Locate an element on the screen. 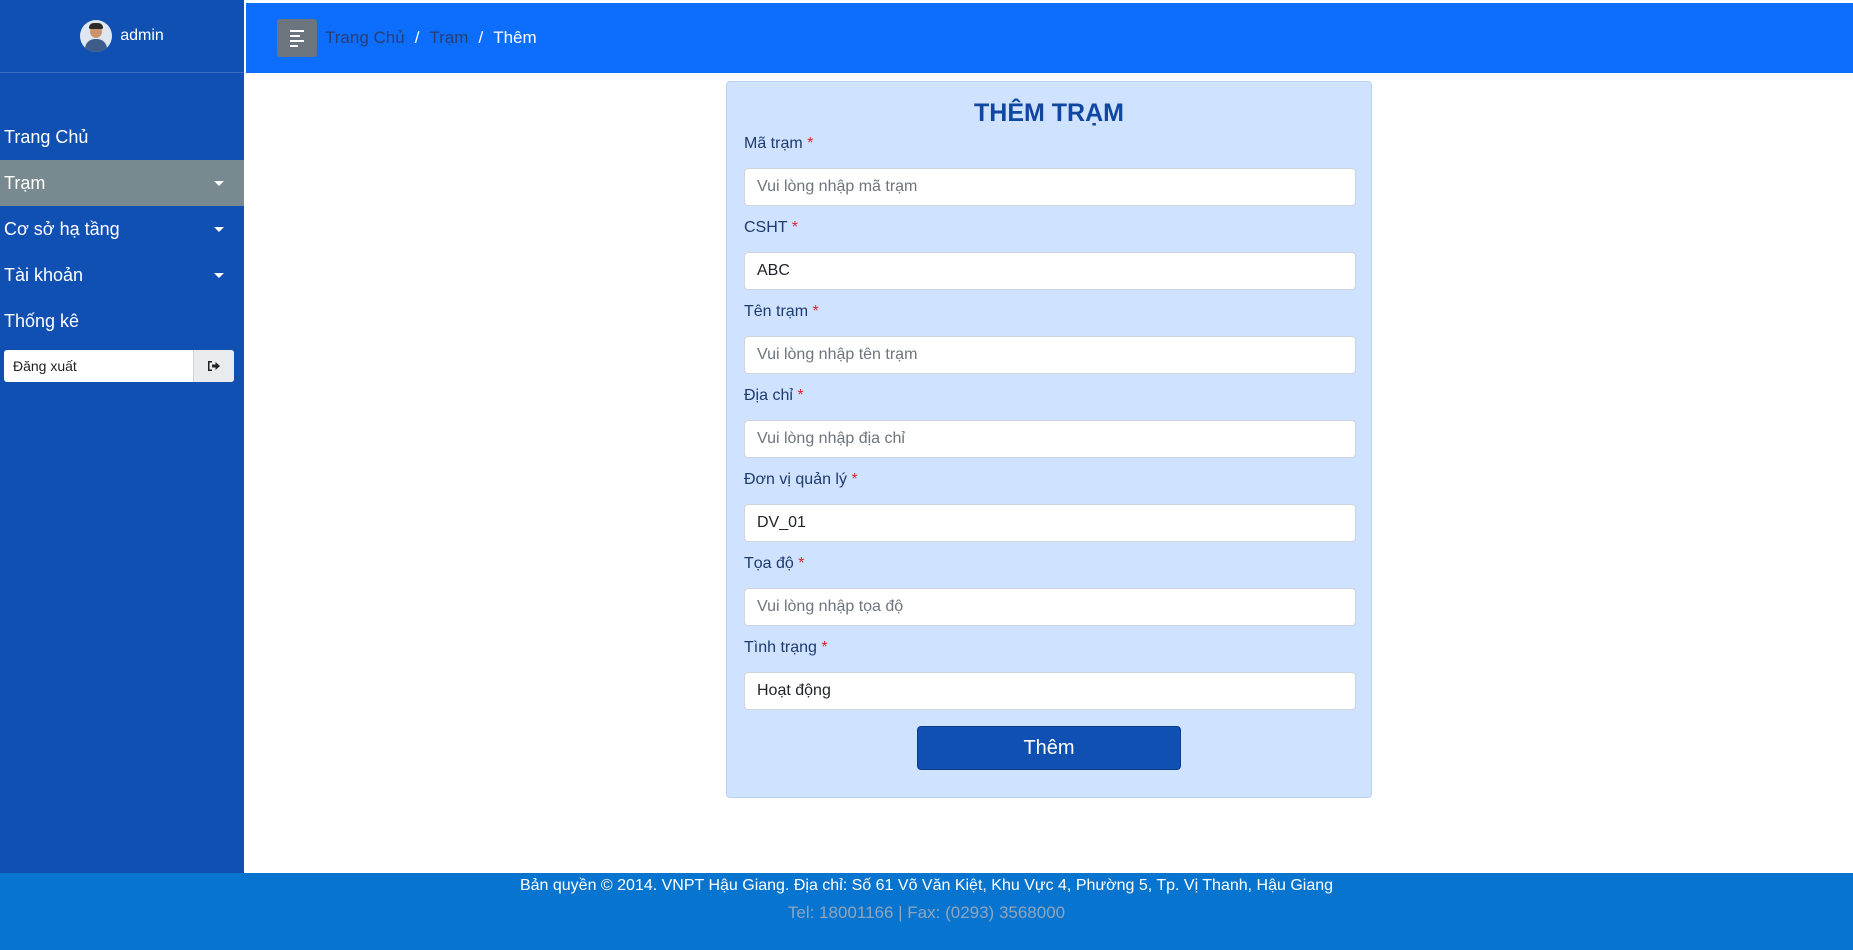 The image size is (1853, 950). field-label: Địa chỉ * is located at coordinates (774, 395).